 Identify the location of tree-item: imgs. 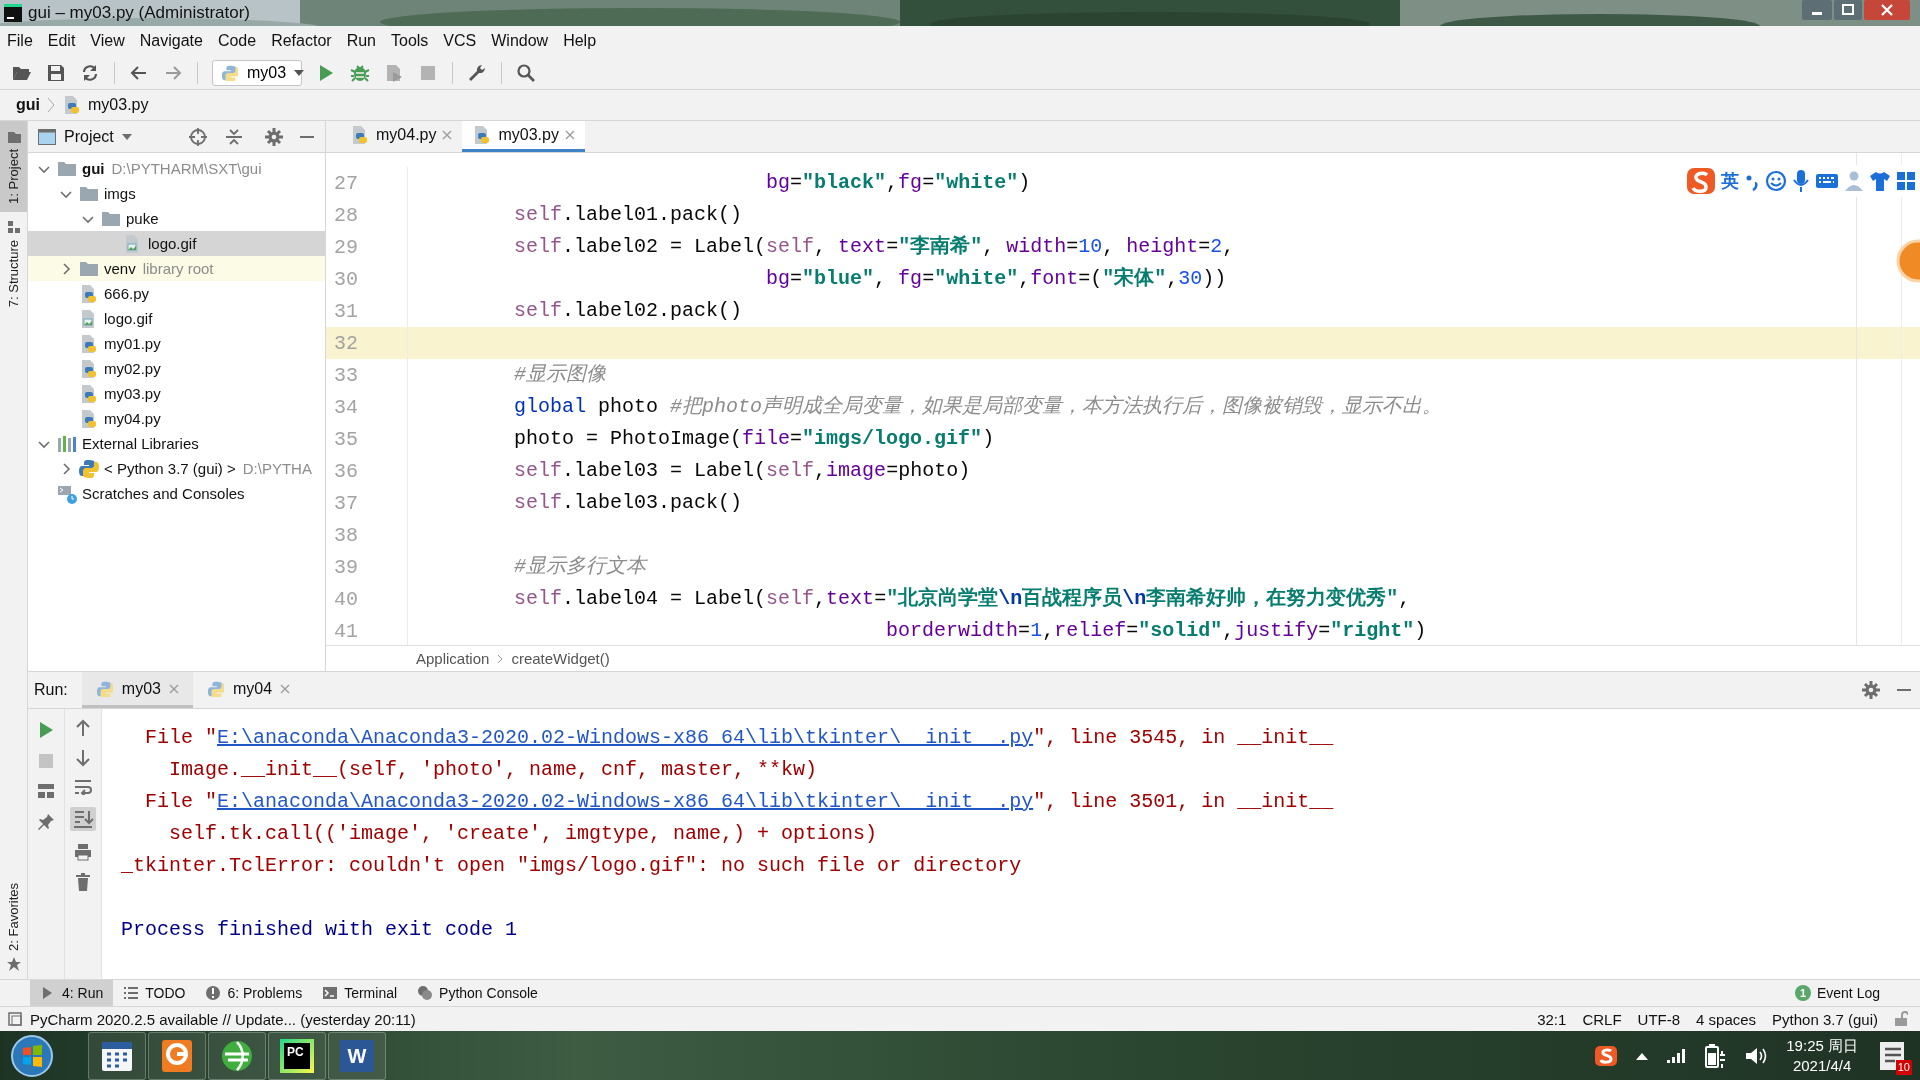
(176, 193).